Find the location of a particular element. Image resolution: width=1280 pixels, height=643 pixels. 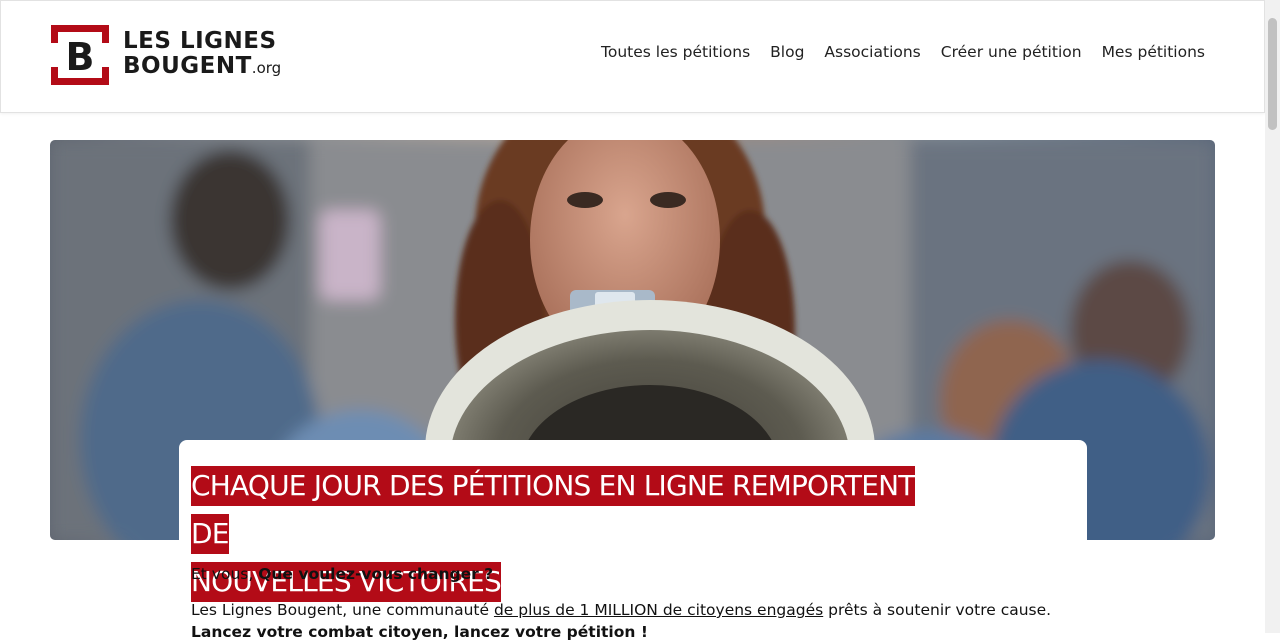

svg-text: B is located at coordinates (80, 57).